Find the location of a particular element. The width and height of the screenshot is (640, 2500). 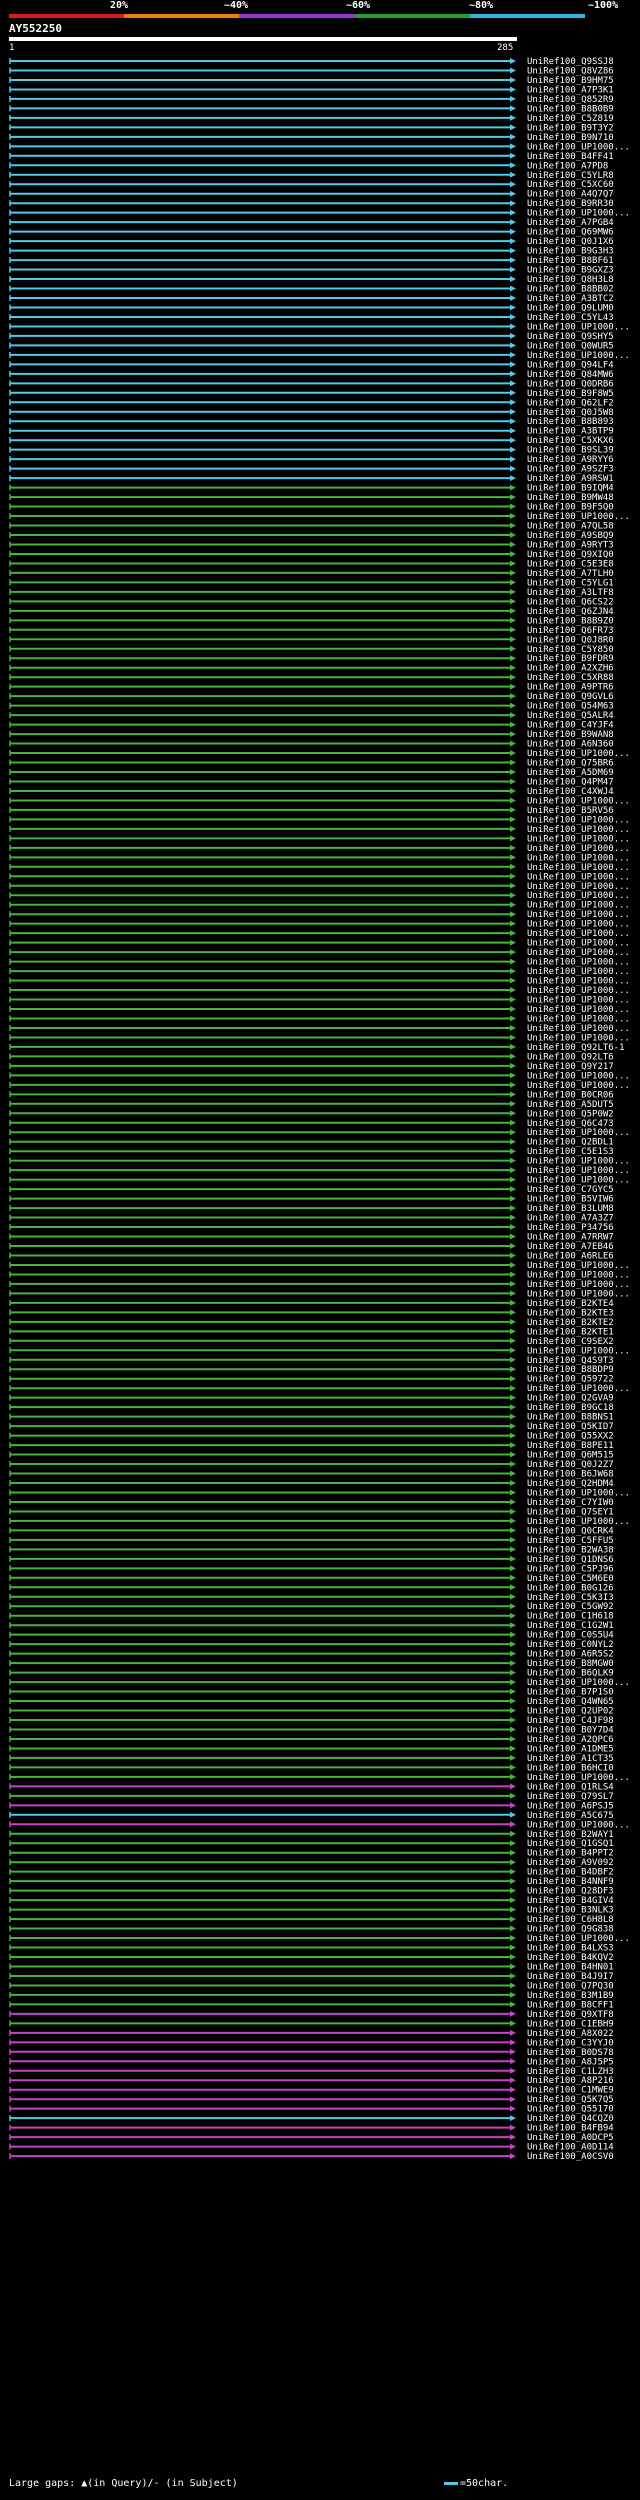

scale-label: =50char. is located at coordinates (484, 2483).